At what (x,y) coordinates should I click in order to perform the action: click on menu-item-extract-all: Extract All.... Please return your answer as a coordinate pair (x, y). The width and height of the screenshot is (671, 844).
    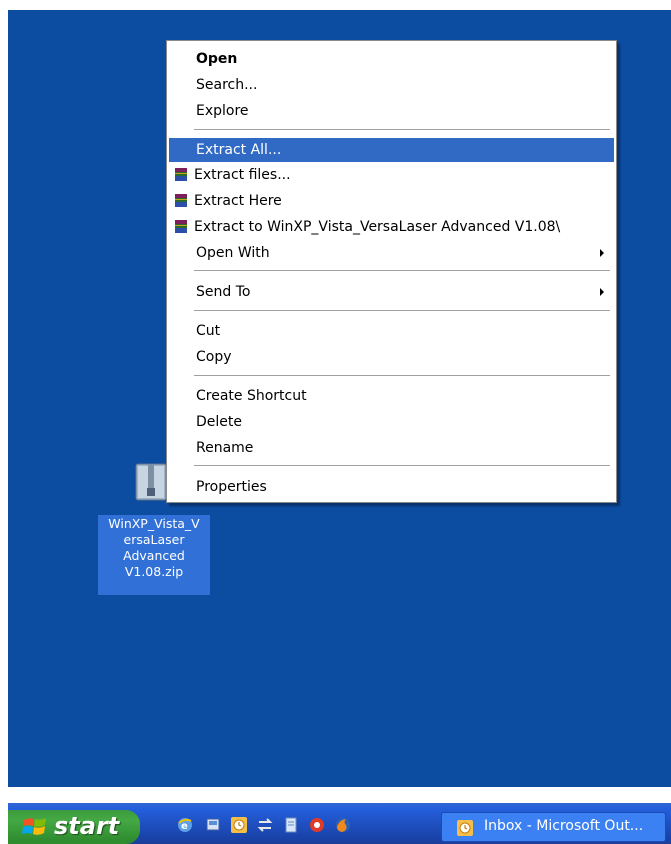
    Looking at the image, I should click on (391, 150).